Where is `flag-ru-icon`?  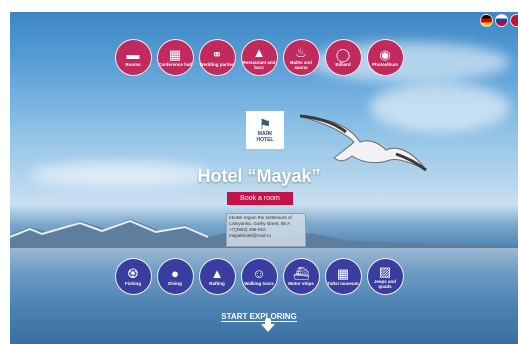 flag-ru-icon is located at coordinates (501, 20).